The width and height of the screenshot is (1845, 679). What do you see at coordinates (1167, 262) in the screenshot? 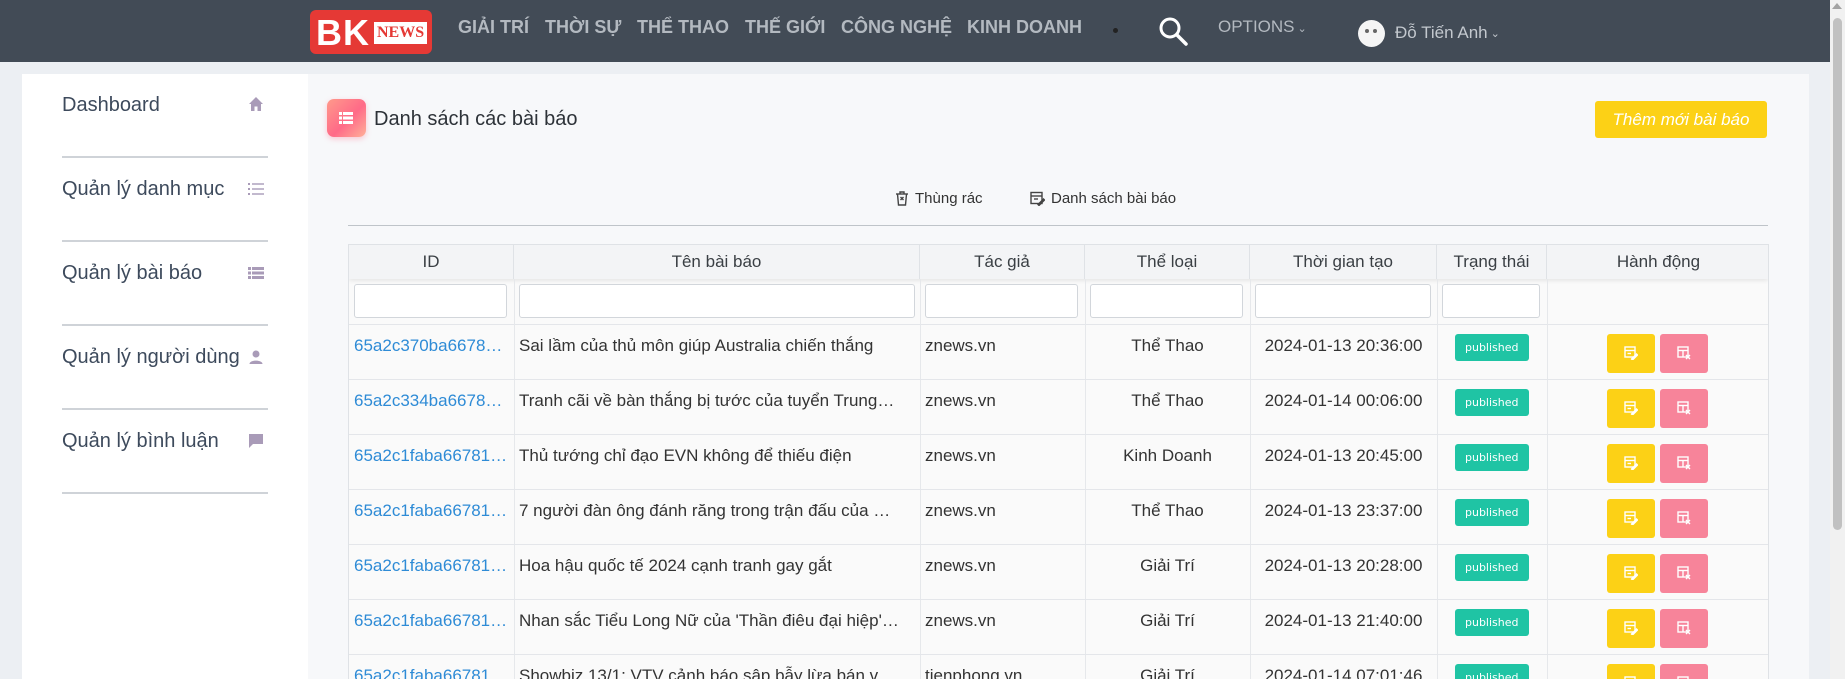
I see `column-header-category: Thể loại` at bounding box center [1167, 262].